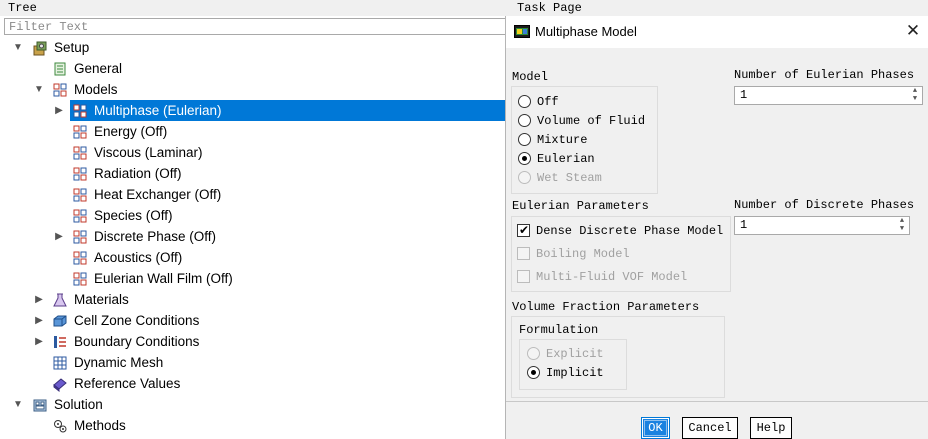 This screenshot has width=928, height=439. What do you see at coordinates (60, 426) in the screenshot?
I see `methods-icon` at bounding box center [60, 426].